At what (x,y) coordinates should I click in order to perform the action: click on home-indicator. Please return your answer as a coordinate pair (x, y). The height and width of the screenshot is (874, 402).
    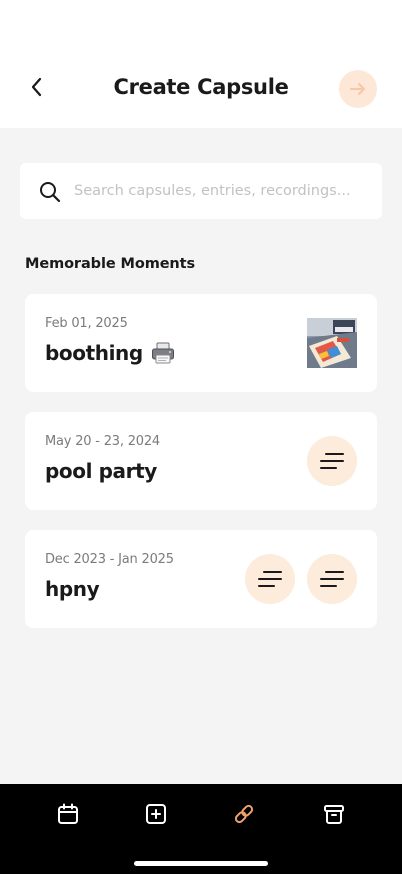
    Looking at the image, I should click on (201, 863).